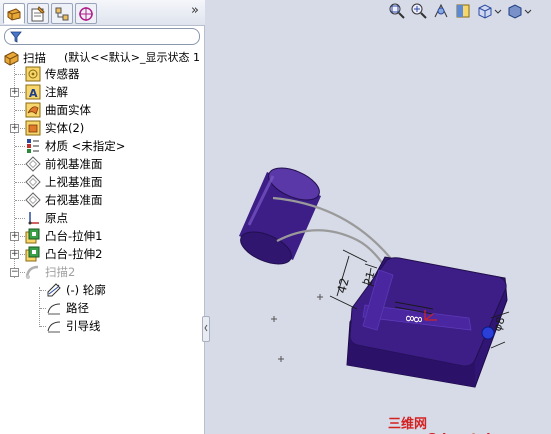 The width and height of the screenshot is (551, 434). Describe the element at coordinates (485, 11) in the screenshot. I see `view-orientation-icon` at that location.